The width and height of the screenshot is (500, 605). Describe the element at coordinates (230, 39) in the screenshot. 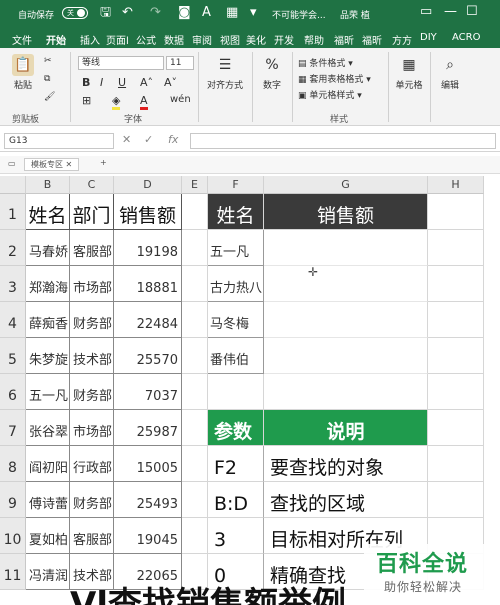

I see `ribbon-tab: 视图` at that location.